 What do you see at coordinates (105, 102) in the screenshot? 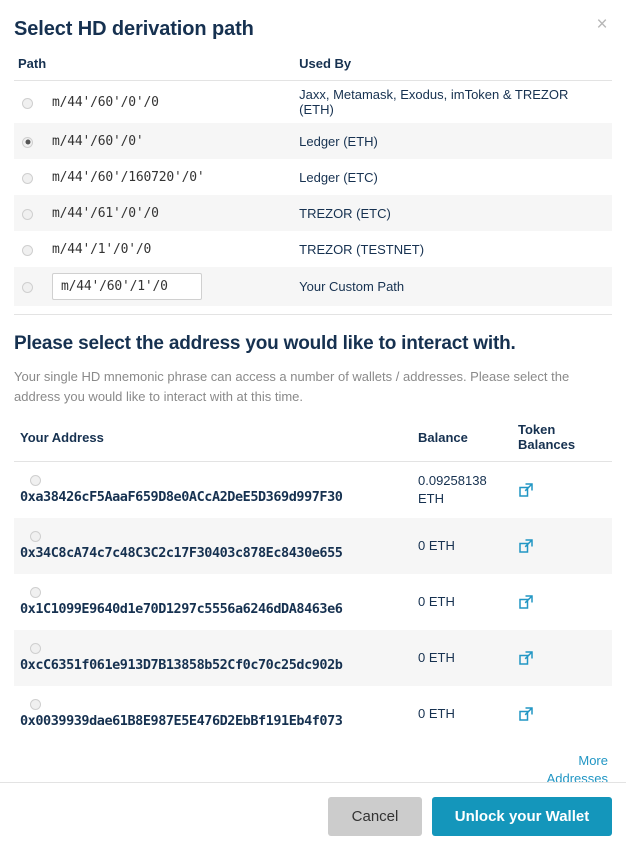
I see `path-value-0: m/44'/60'/0'/0` at bounding box center [105, 102].